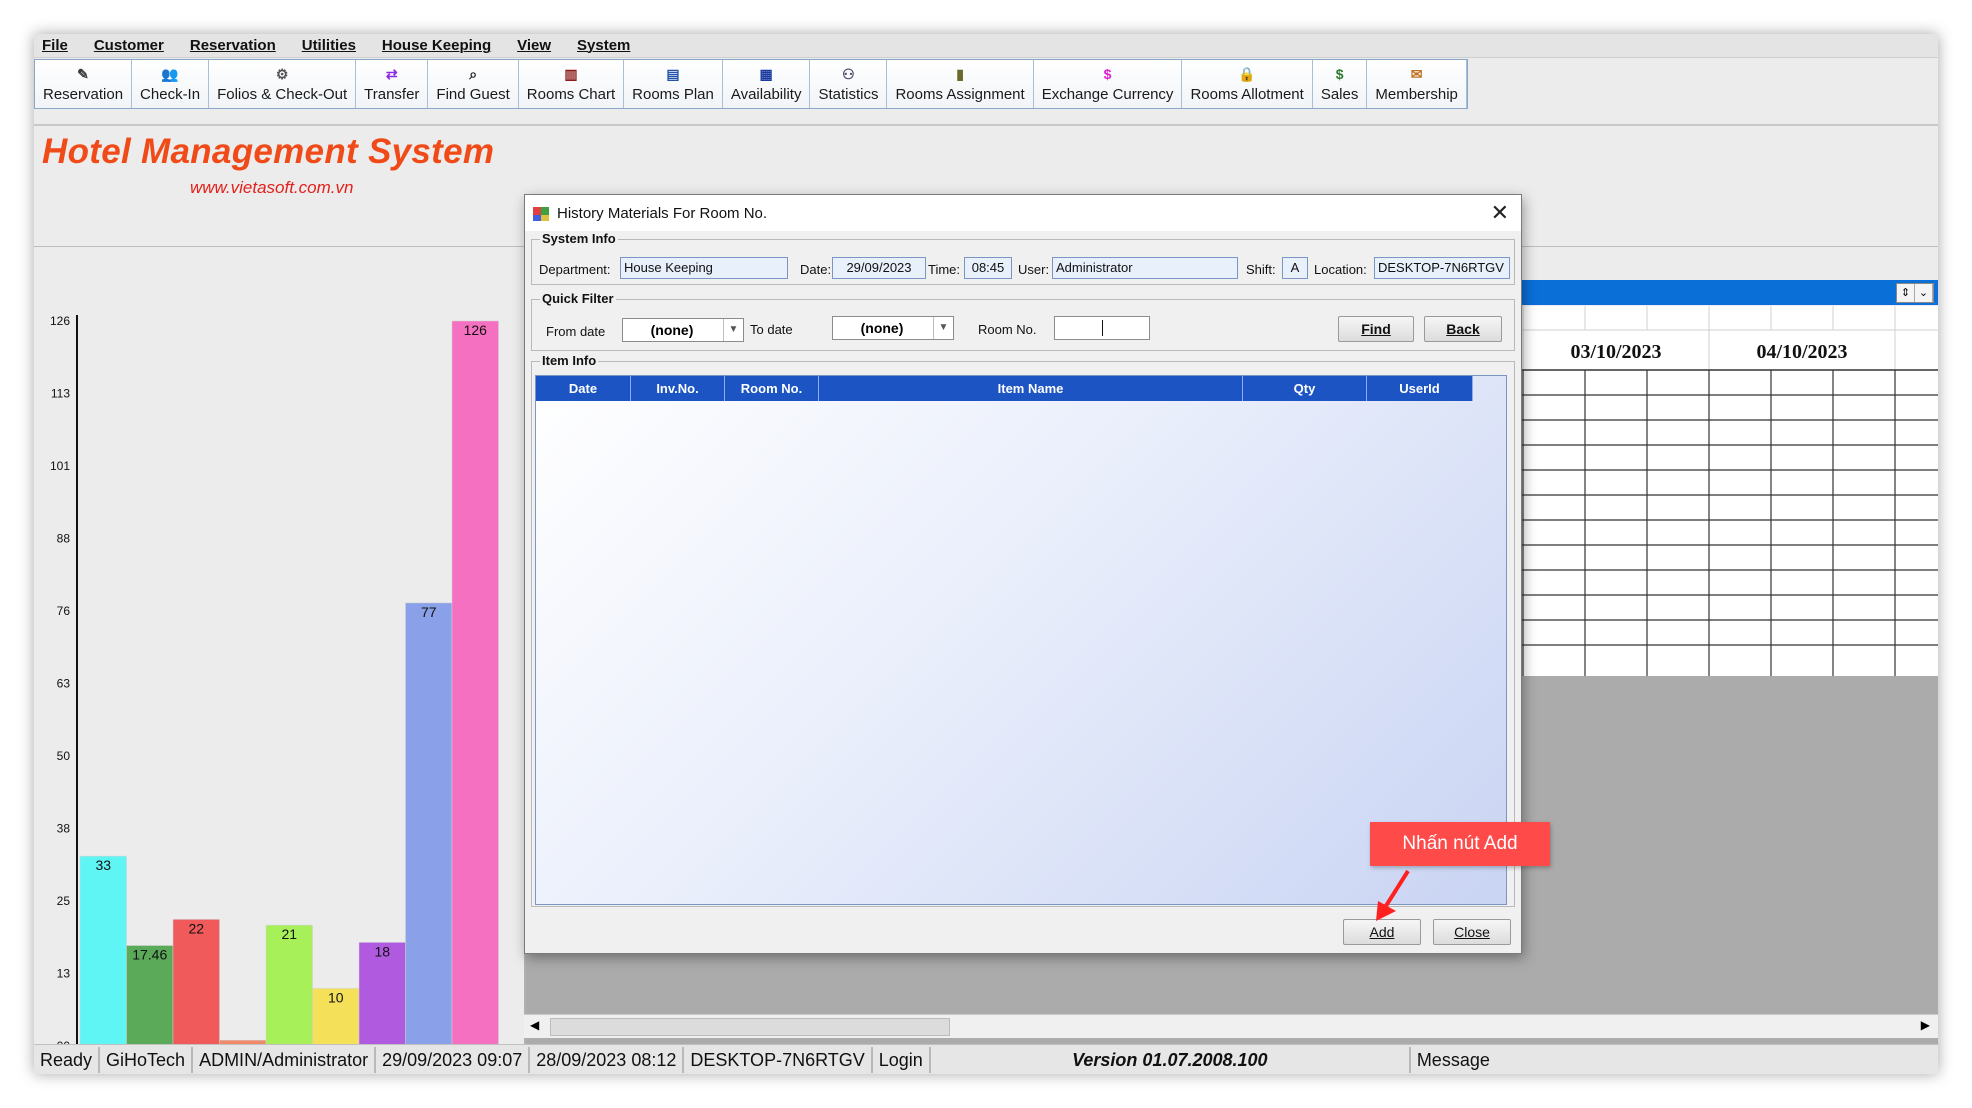 Image resolution: width=1972 pixels, height=1108 pixels. I want to click on toolbar-rooms-chart-button: ▥ Rooms Chart, so click(571, 84).